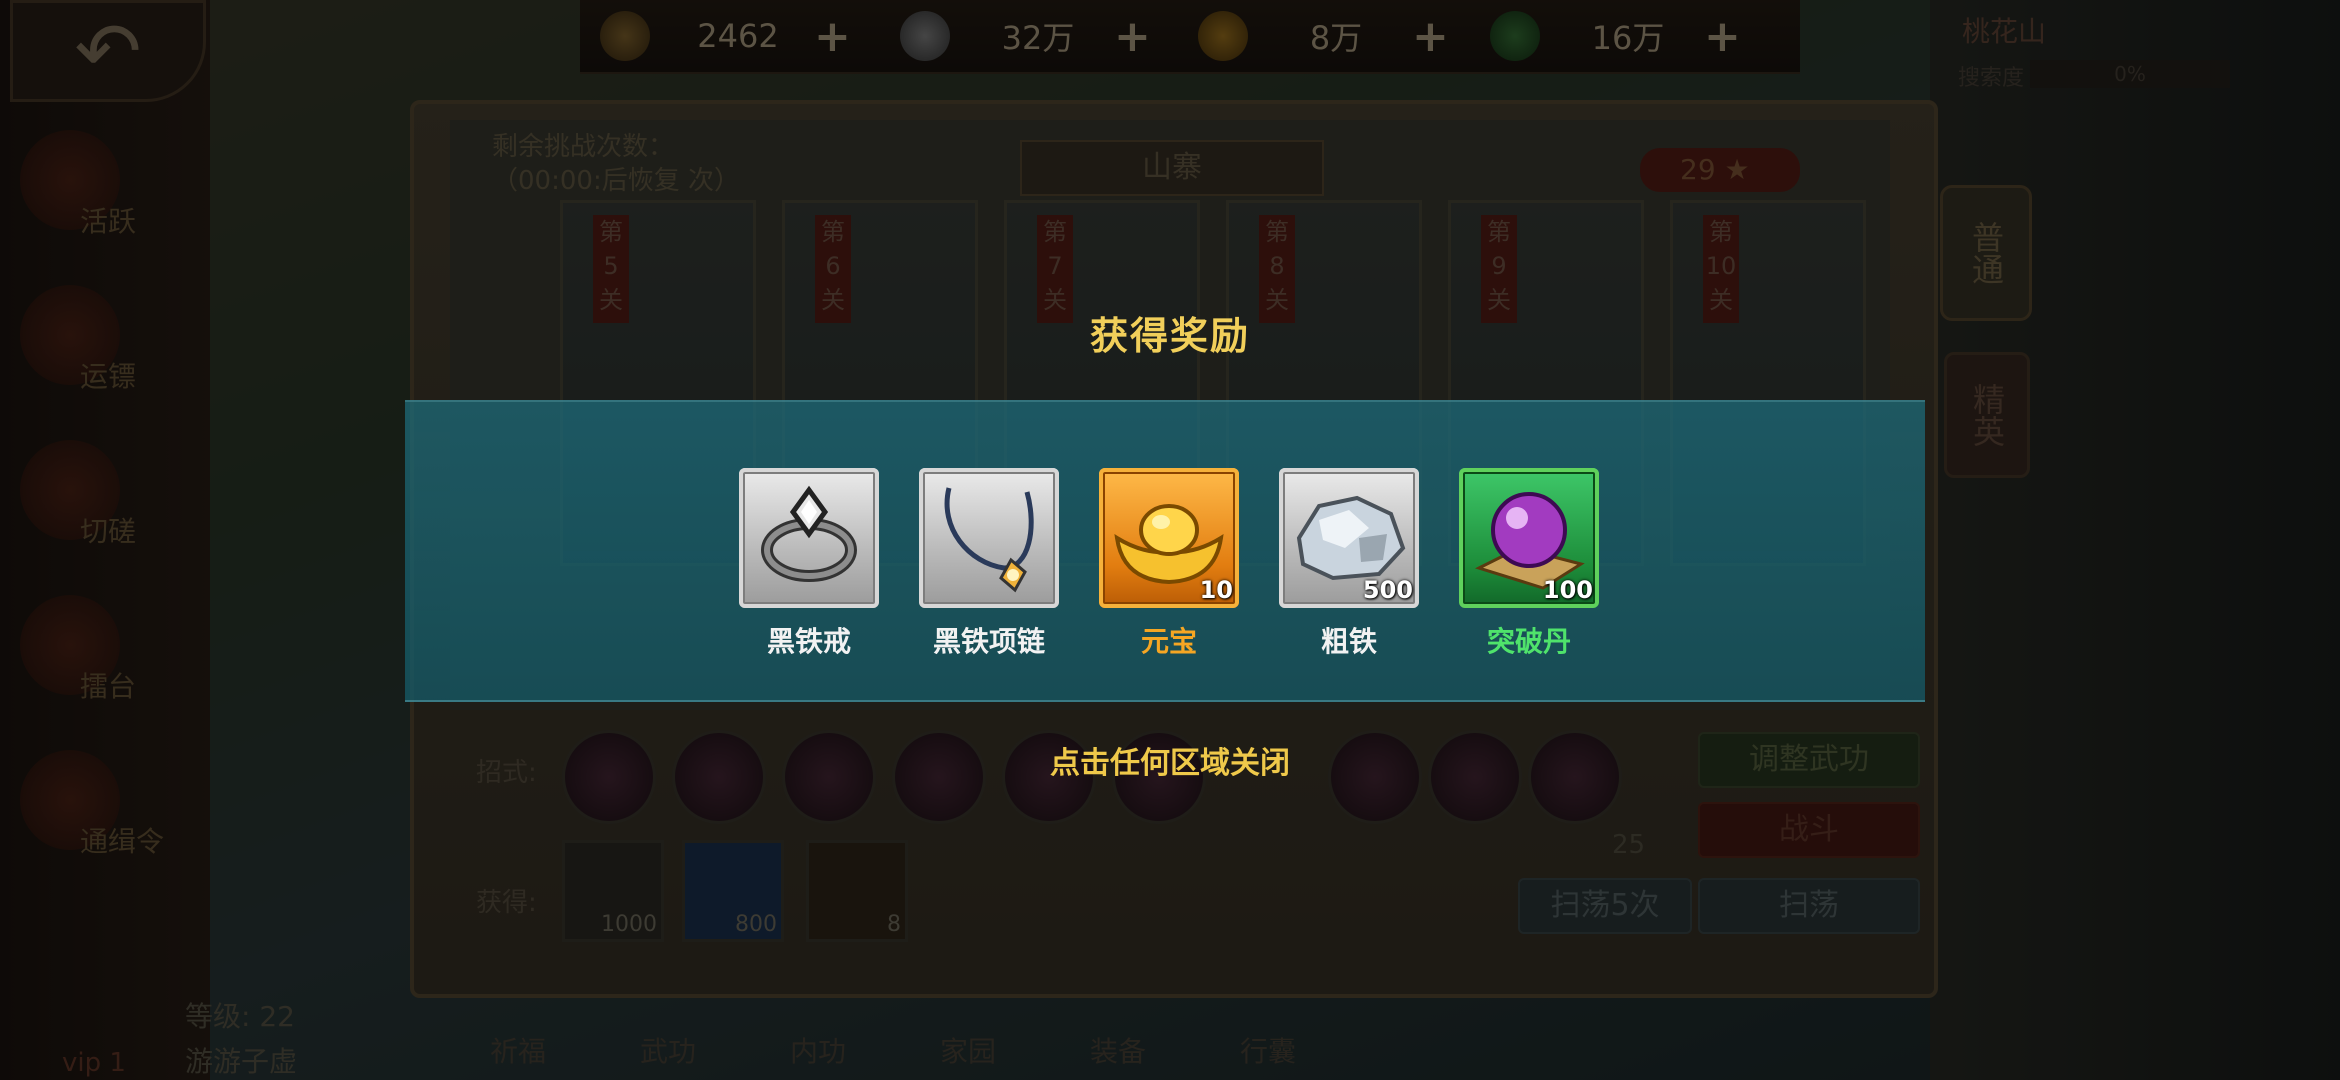  I want to click on reward-count: 100, so click(1567, 590).